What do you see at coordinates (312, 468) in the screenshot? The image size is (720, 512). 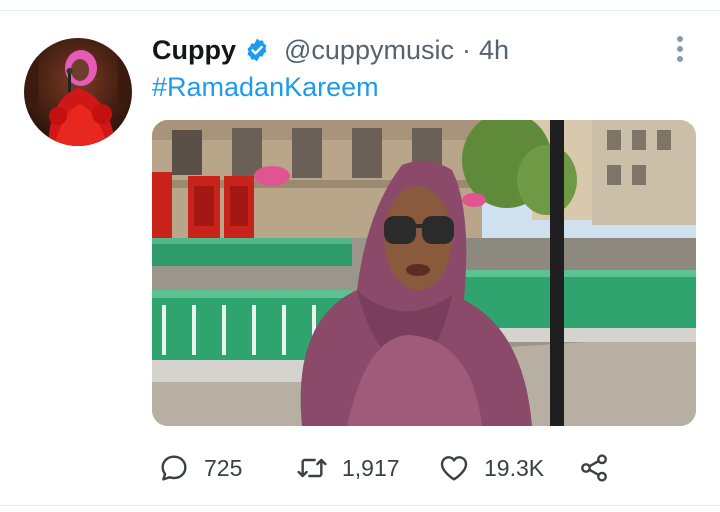 I see `retweet-icon` at bounding box center [312, 468].